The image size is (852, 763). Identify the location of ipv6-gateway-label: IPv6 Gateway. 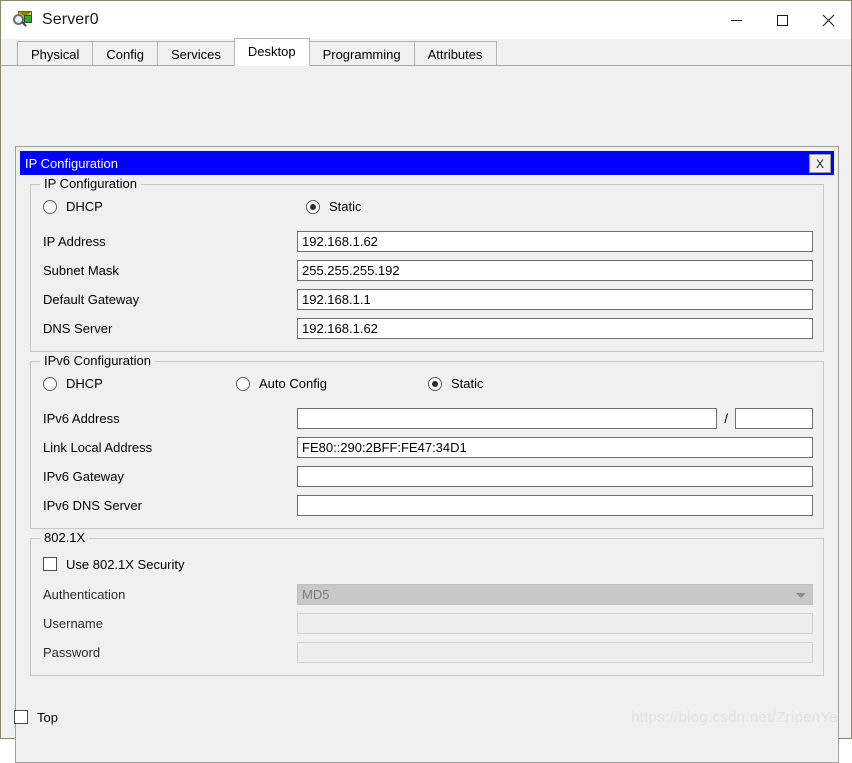
(83, 476).